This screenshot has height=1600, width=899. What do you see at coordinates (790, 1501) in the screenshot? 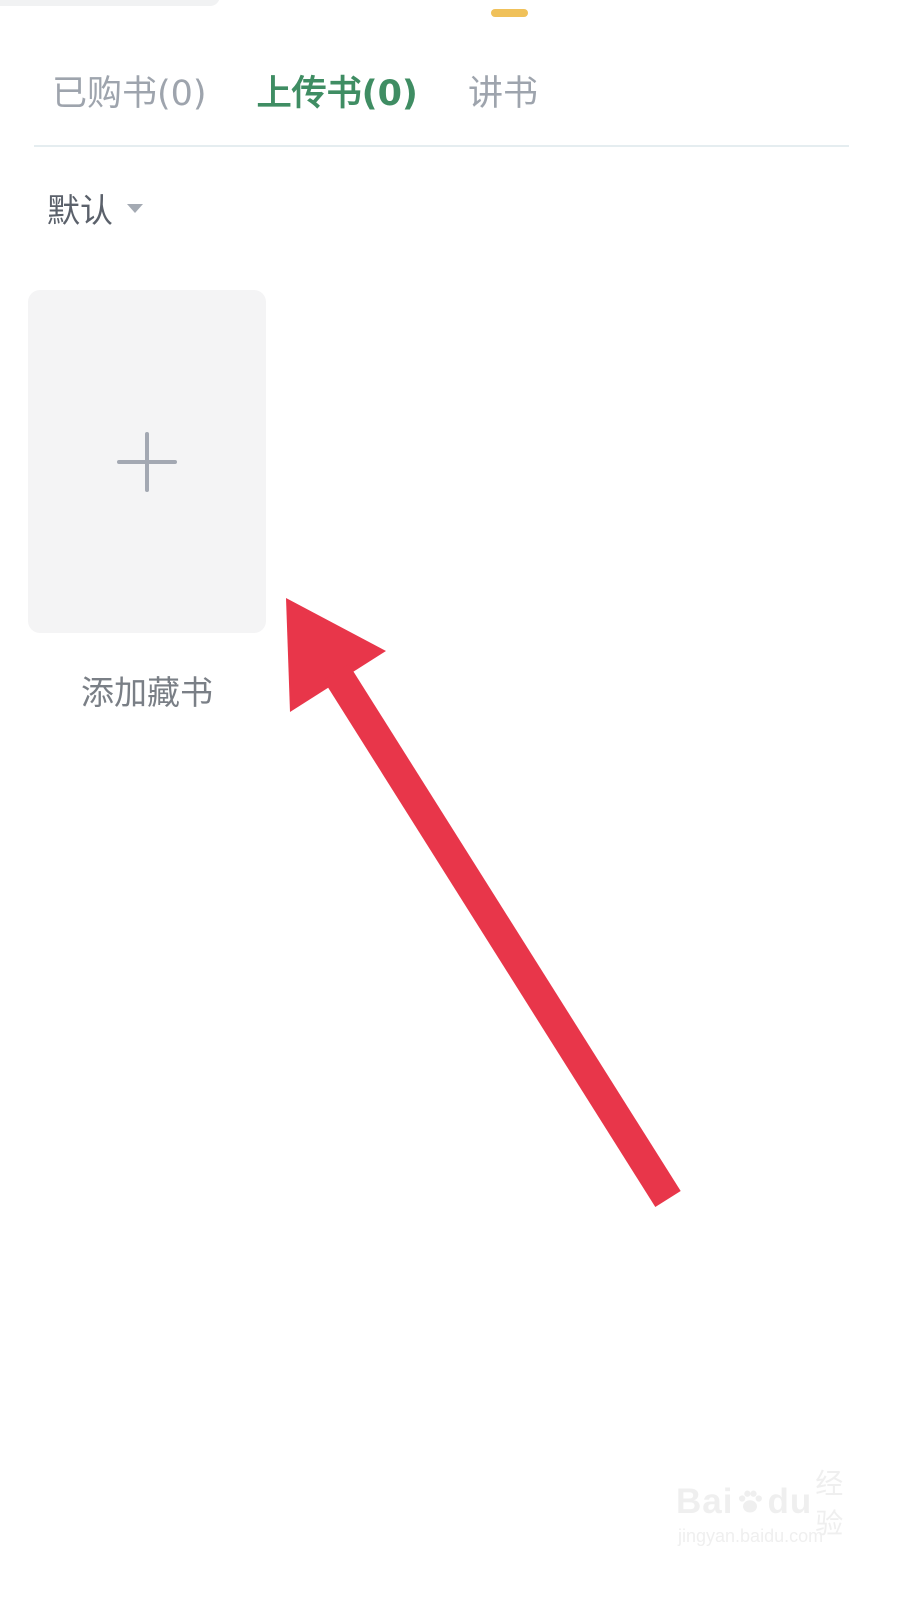
I see `watermark-logo-right: du` at bounding box center [790, 1501].